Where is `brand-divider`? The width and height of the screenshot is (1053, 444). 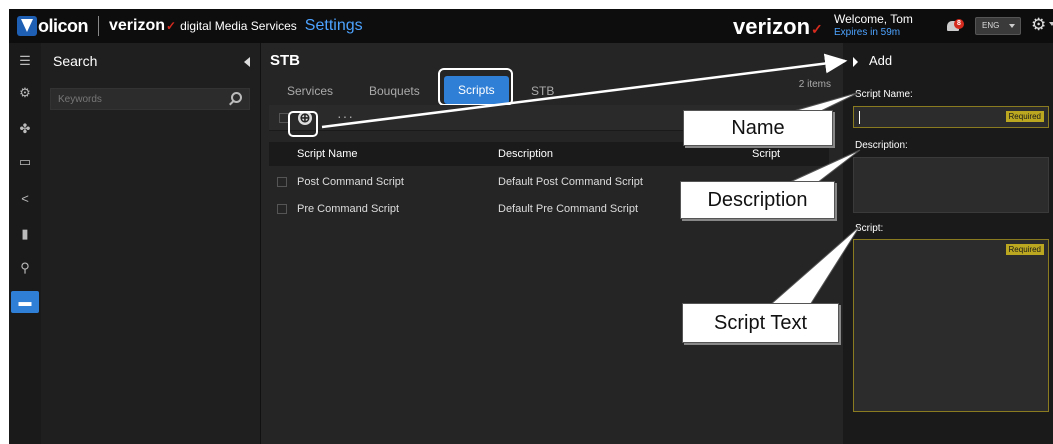 brand-divider is located at coordinates (98, 26).